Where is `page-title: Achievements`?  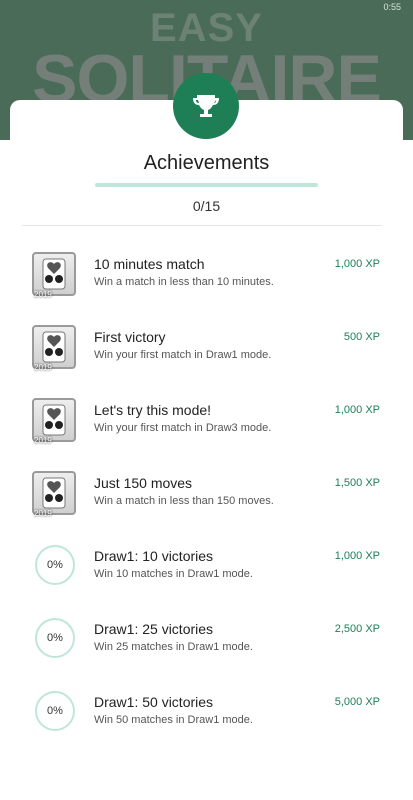
page-title: Achievements is located at coordinates (206, 163).